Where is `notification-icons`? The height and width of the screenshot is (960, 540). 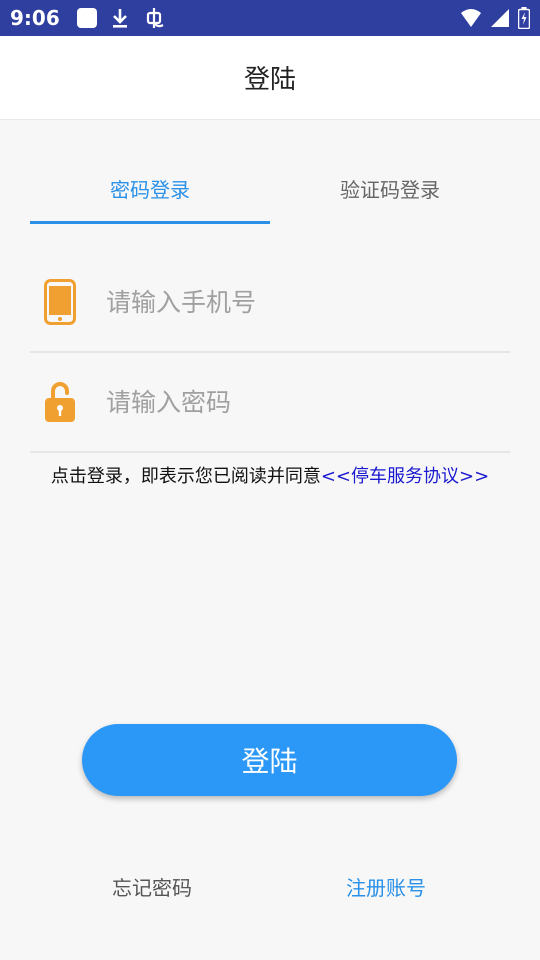
notification-icons is located at coordinates (121, 18).